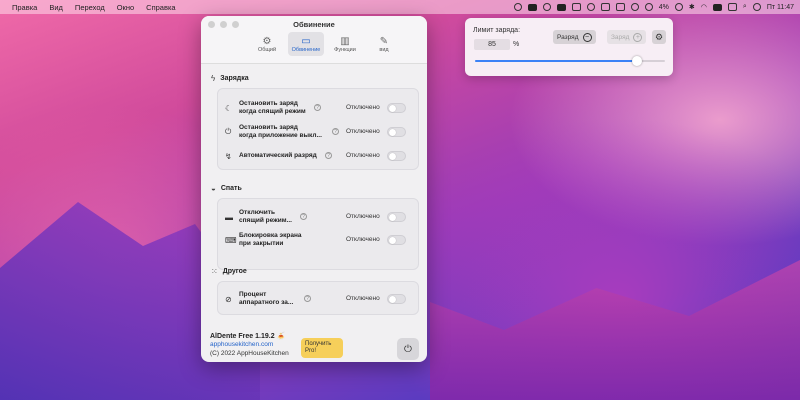 This screenshot has width=800, height=400. What do you see at coordinates (634, 7) in the screenshot?
I see `music-icon` at bounding box center [634, 7].